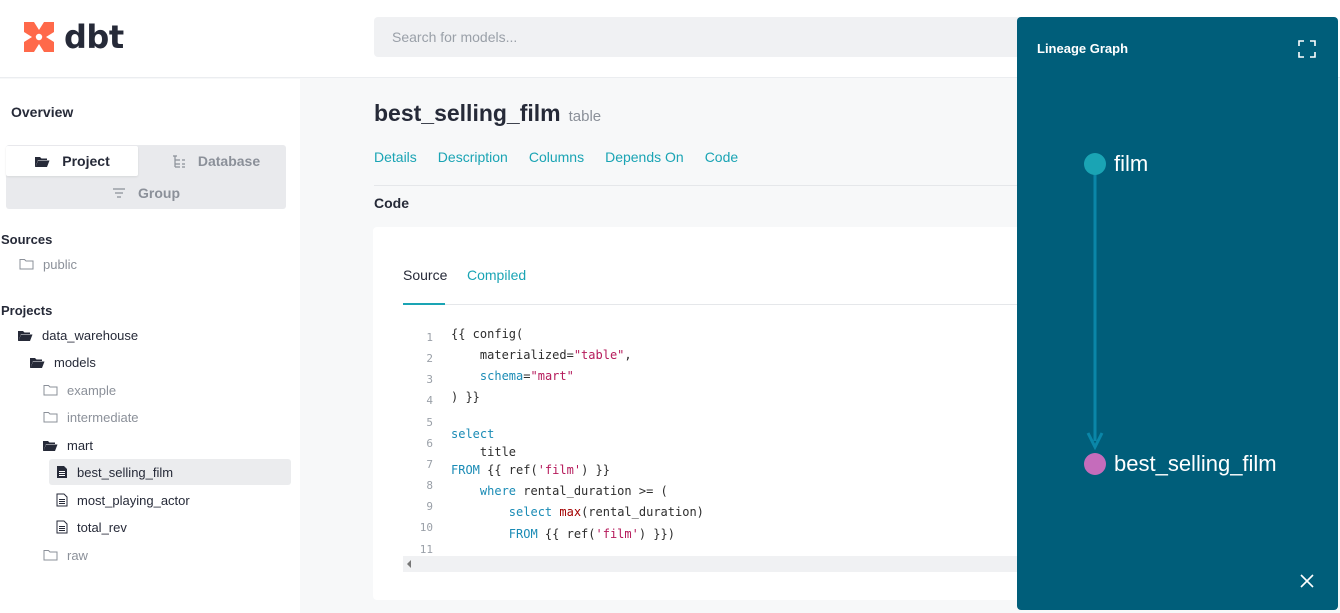  What do you see at coordinates (395, 157) in the screenshot?
I see `tab-details: Details` at bounding box center [395, 157].